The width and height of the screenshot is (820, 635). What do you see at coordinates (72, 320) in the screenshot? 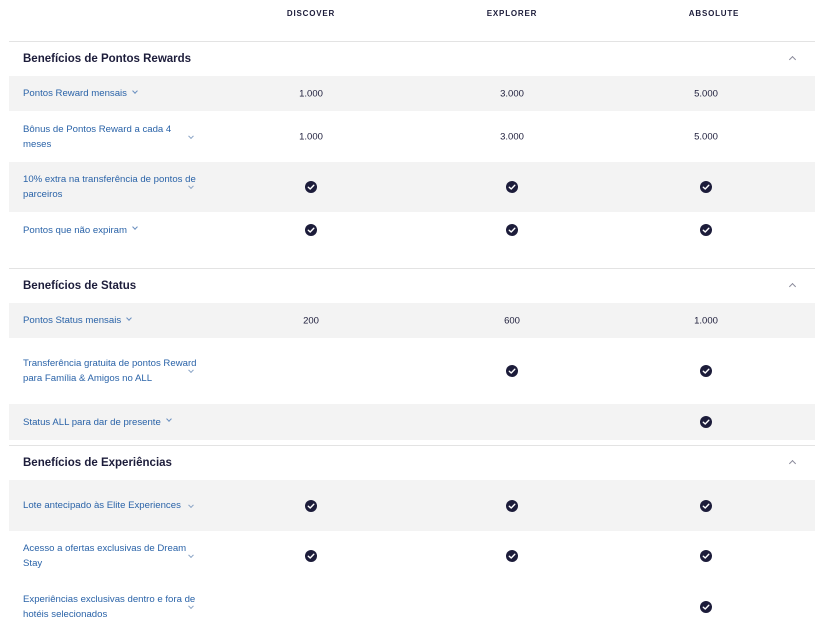
I see `benefit-label: Pontos Status mensais` at bounding box center [72, 320].